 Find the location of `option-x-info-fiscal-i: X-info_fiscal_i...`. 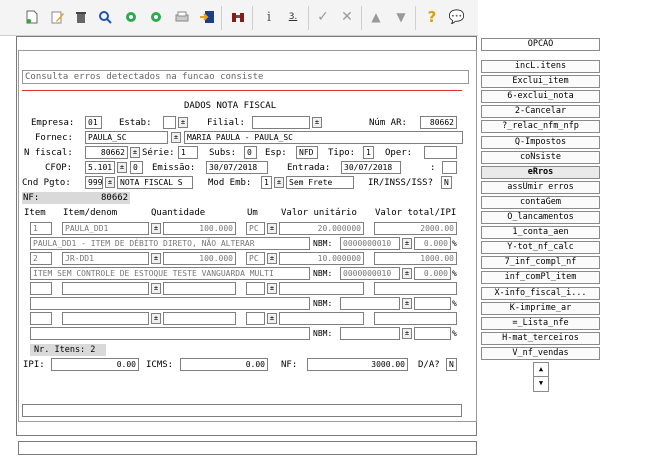

option-x-info-fiscal-i: X-info_fiscal_i... is located at coordinates (540, 293).